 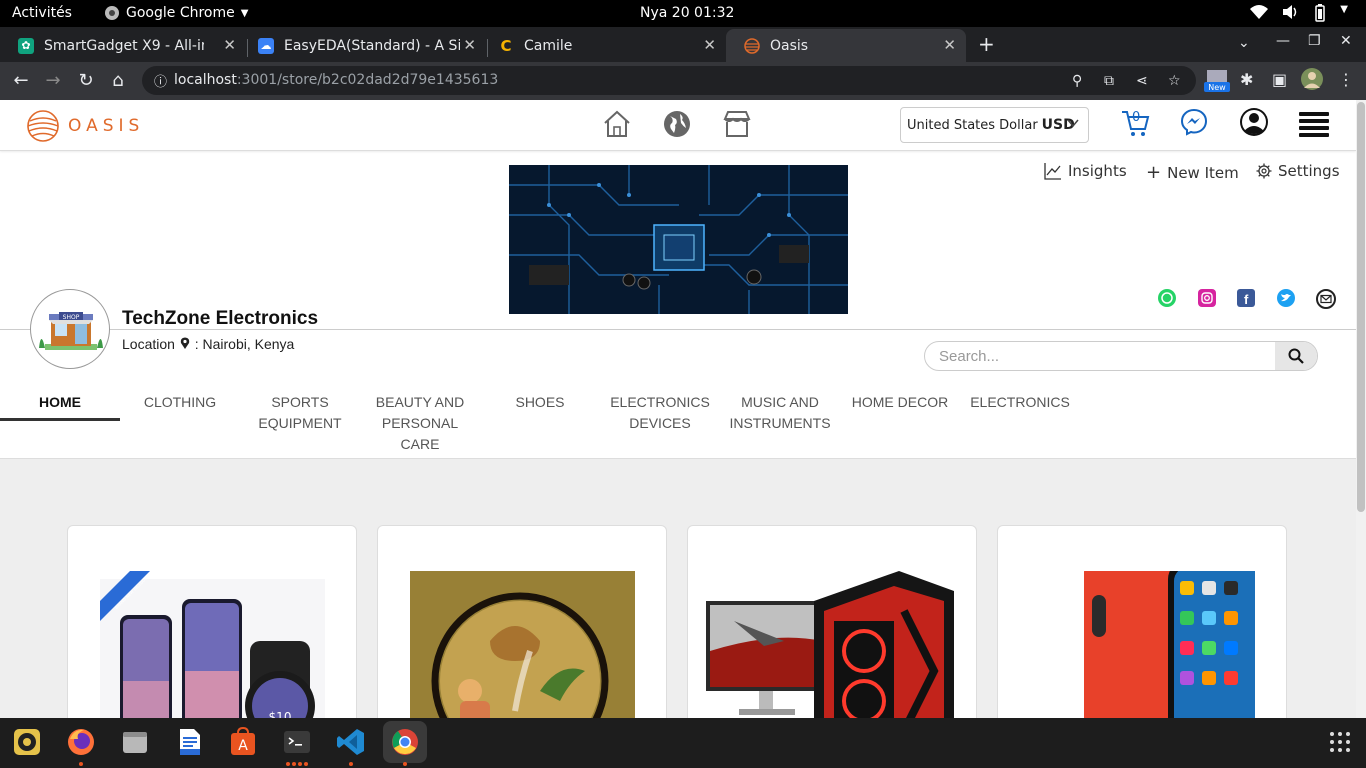 I want to click on firefox-icon, so click(x=81, y=742).